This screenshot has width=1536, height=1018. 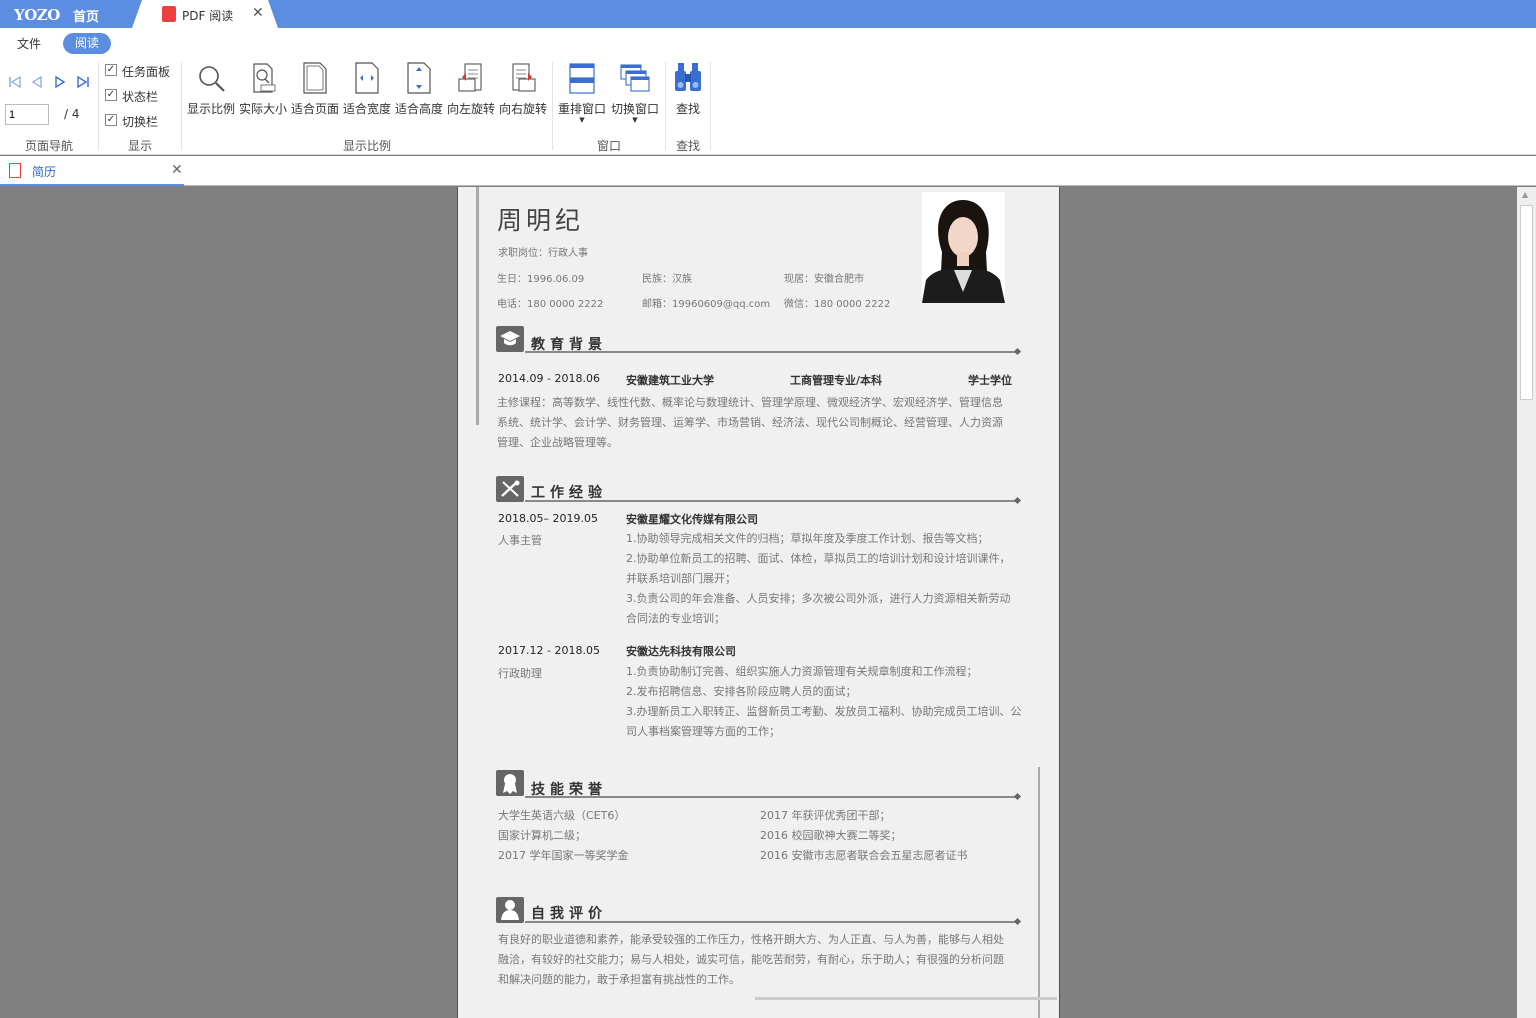 What do you see at coordinates (315, 78) in the screenshot?
I see `fit-page-icon` at bounding box center [315, 78].